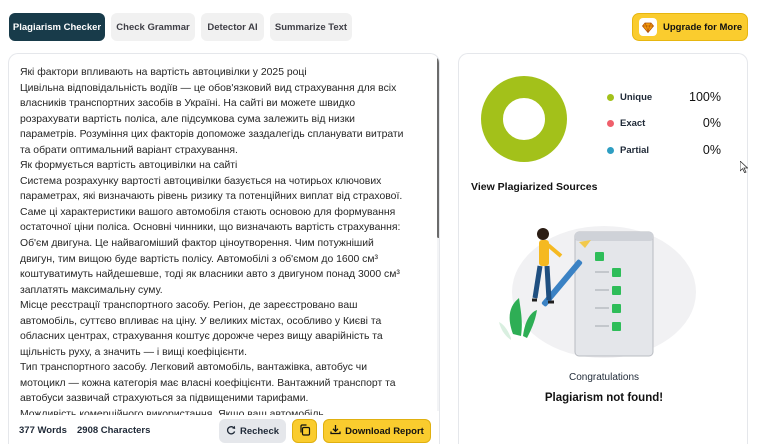 Image resolution: width=768 pixels, height=444 pixels. What do you see at coordinates (744, 169) in the screenshot?
I see `mouse-cursor-icon` at bounding box center [744, 169].